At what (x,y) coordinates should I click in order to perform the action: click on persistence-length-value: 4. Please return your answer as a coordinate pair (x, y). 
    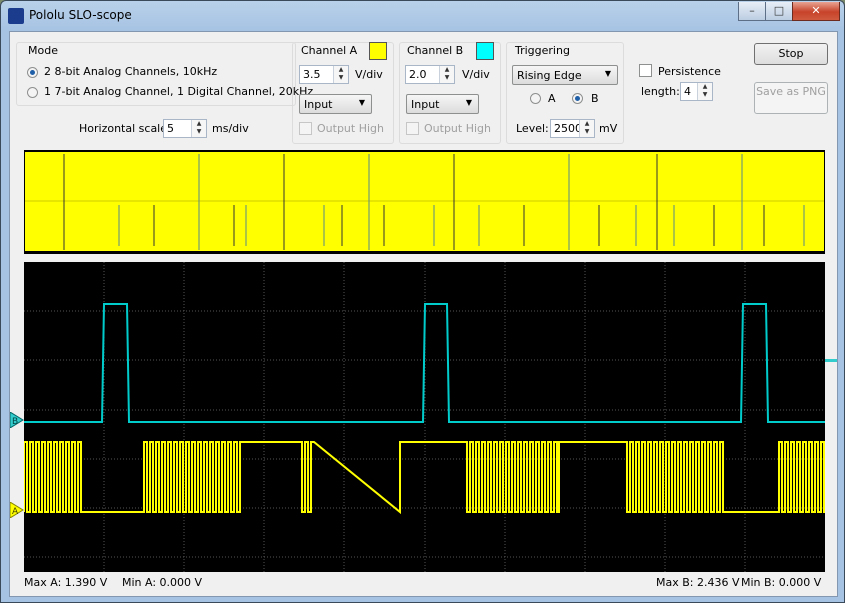
    Looking at the image, I should click on (687, 91).